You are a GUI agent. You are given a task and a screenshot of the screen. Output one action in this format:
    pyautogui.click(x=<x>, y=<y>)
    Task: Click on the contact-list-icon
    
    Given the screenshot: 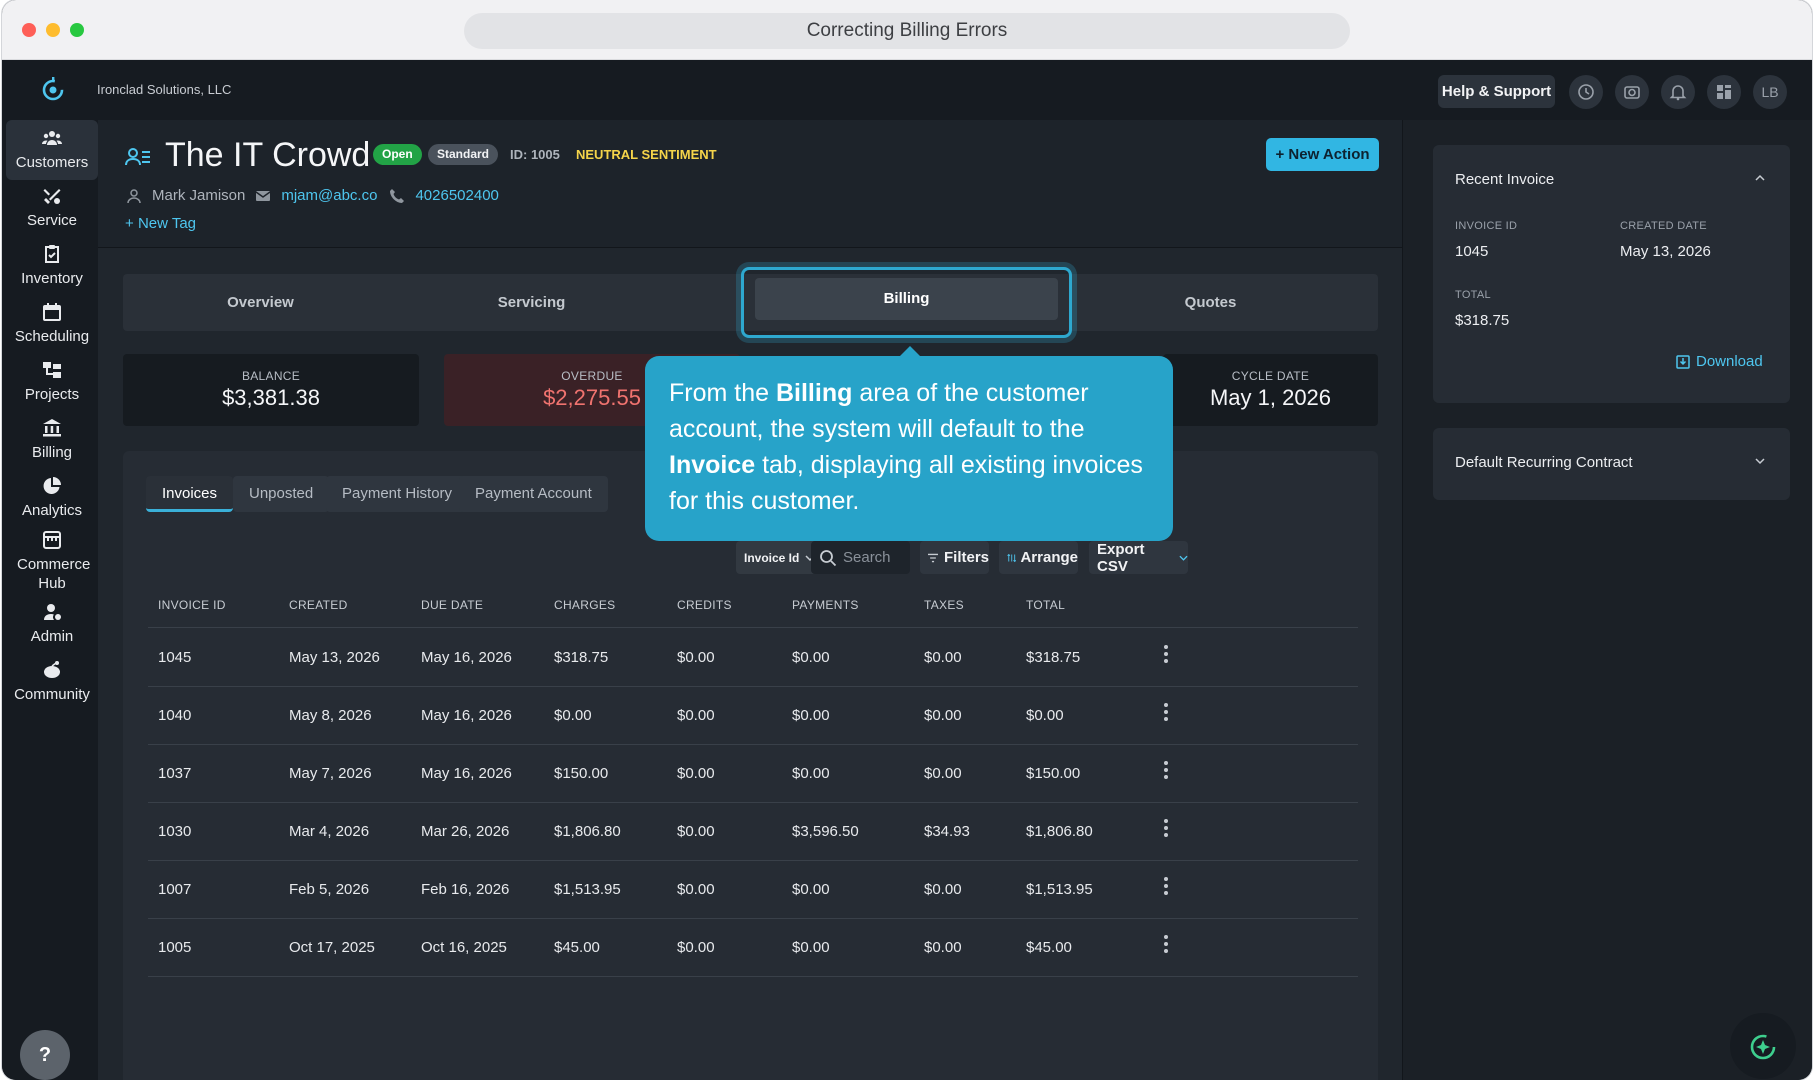 What is the action you would take?
    pyautogui.click(x=137, y=157)
    